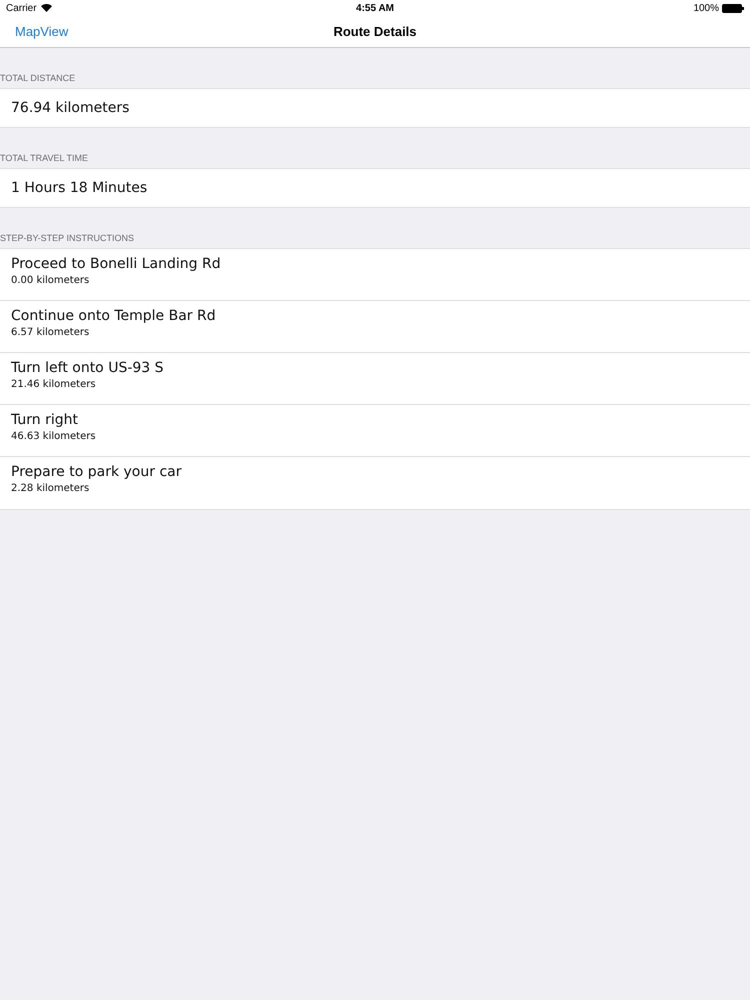 The image size is (750, 1000). What do you see at coordinates (46, 8) in the screenshot?
I see `wifi-icon` at bounding box center [46, 8].